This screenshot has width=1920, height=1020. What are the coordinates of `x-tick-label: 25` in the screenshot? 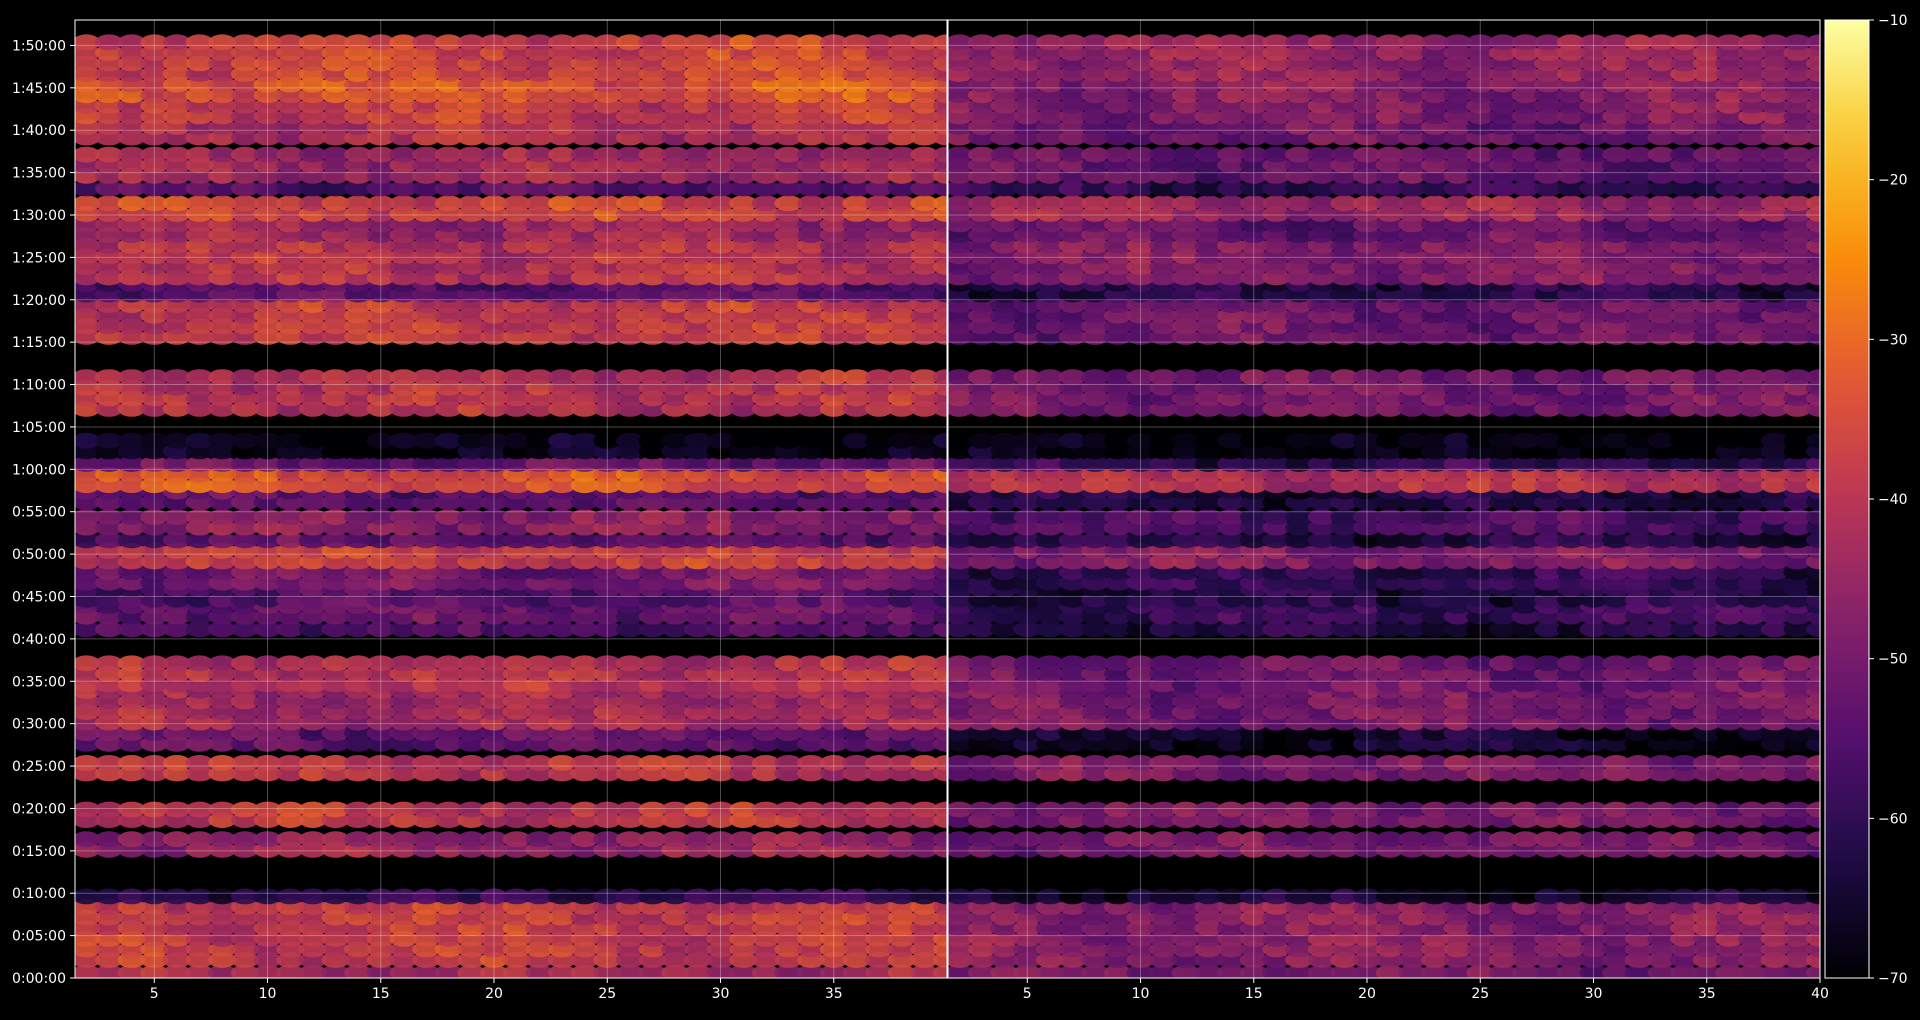 It's located at (607, 994).